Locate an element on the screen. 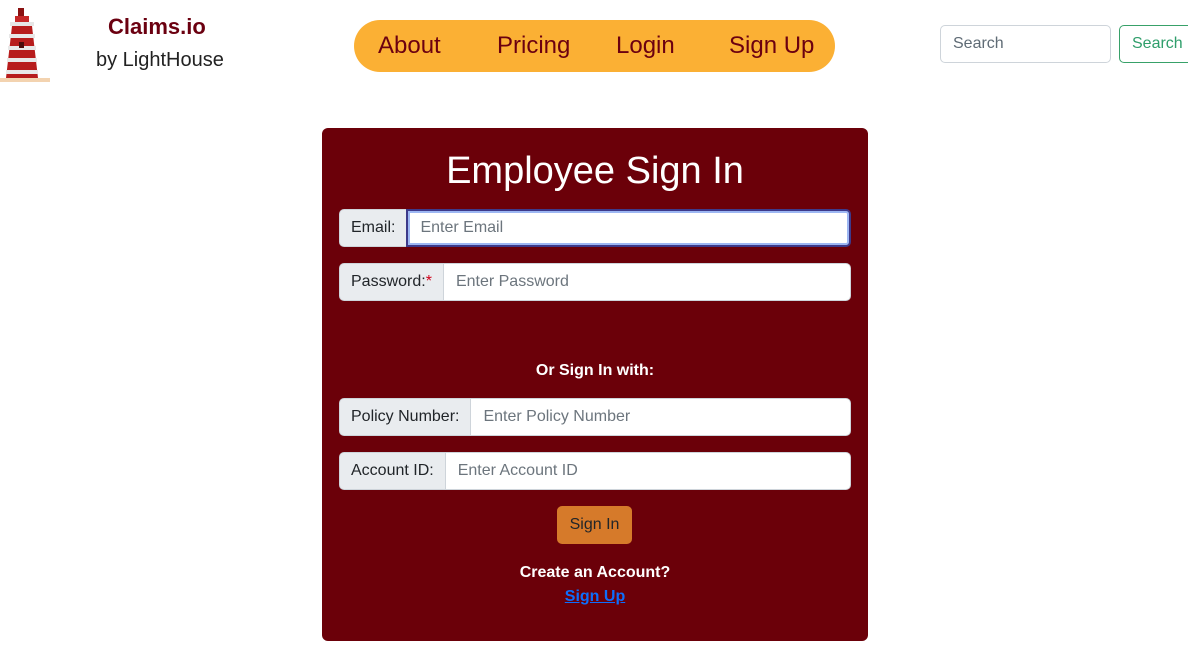  required-mark: * is located at coordinates (428, 281).